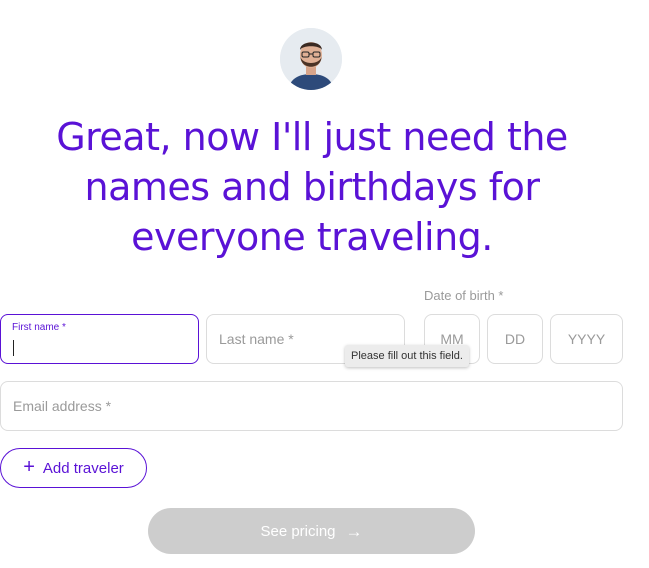 The height and width of the screenshot is (568, 649). Describe the element at coordinates (312, 137) in the screenshot. I see `headline-line-1: Great, now I'll just need the` at that location.